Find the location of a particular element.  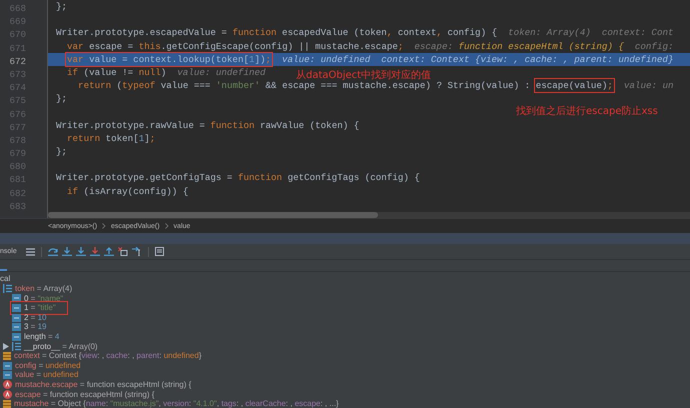

code-line: if (value != null) is located at coordinates (116, 73).